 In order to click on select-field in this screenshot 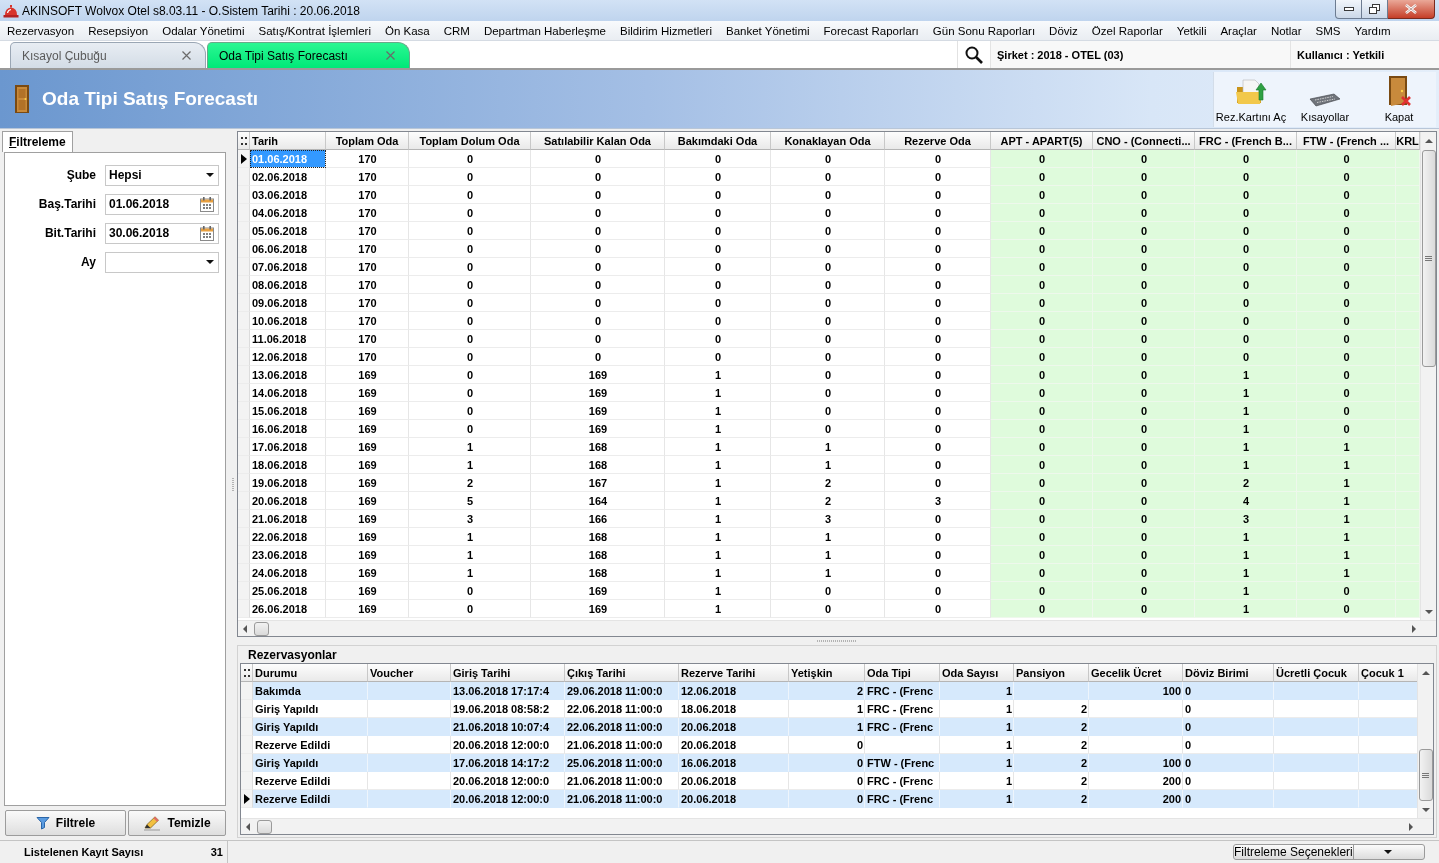, I will do `click(162, 262)`.